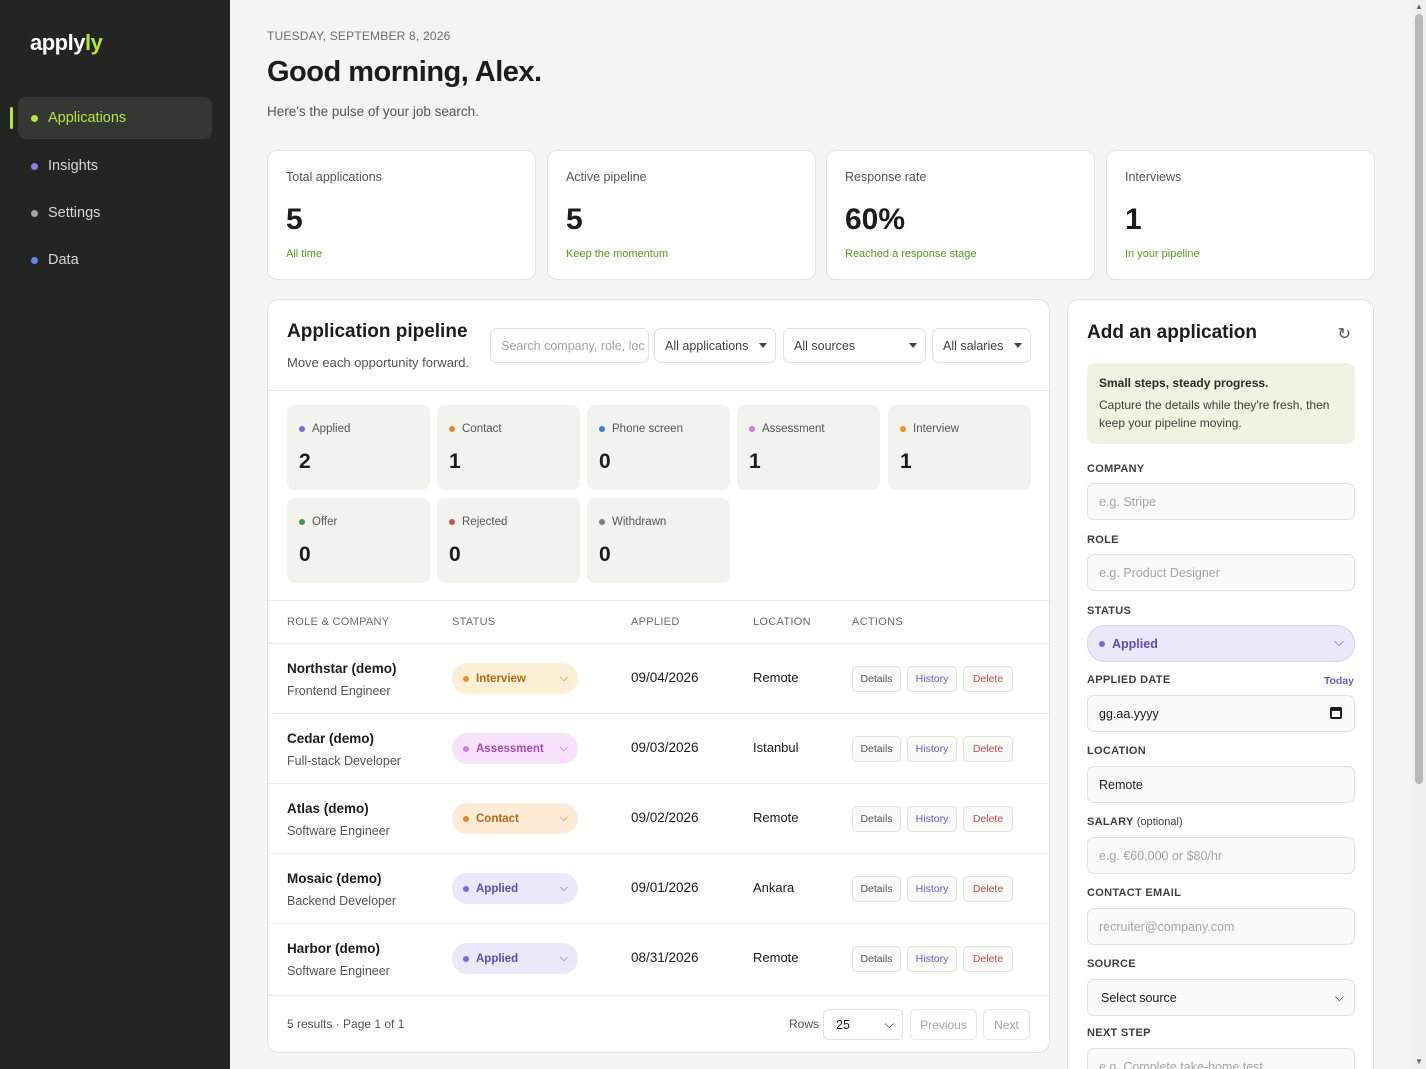 This screenshot has width=1426, height=1069. What do you see at coordinates (1419, 399) in the screenshot?
I see `scrollbar-thumb` at bounding box center [1419, 399].